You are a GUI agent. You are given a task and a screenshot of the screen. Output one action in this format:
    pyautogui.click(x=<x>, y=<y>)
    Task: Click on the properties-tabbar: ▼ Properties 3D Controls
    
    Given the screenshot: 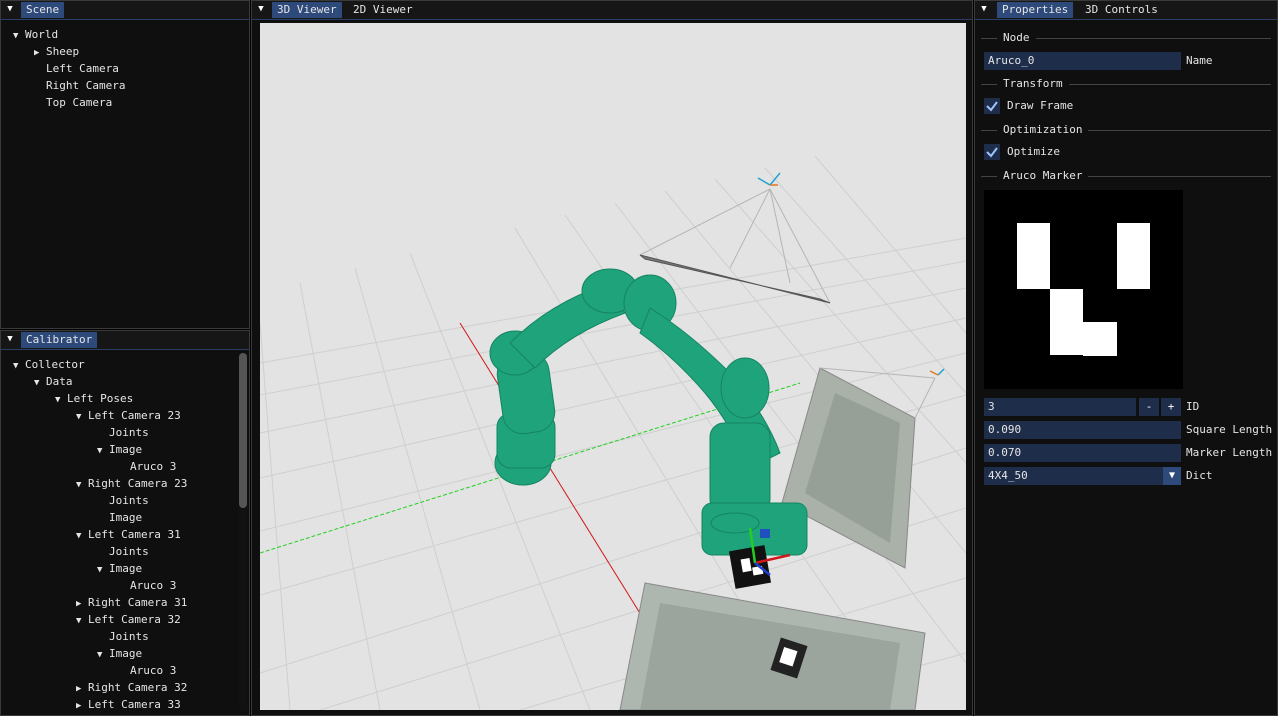 What is the action you would take?
    pyautogui.click(x=1126, y=10)
    